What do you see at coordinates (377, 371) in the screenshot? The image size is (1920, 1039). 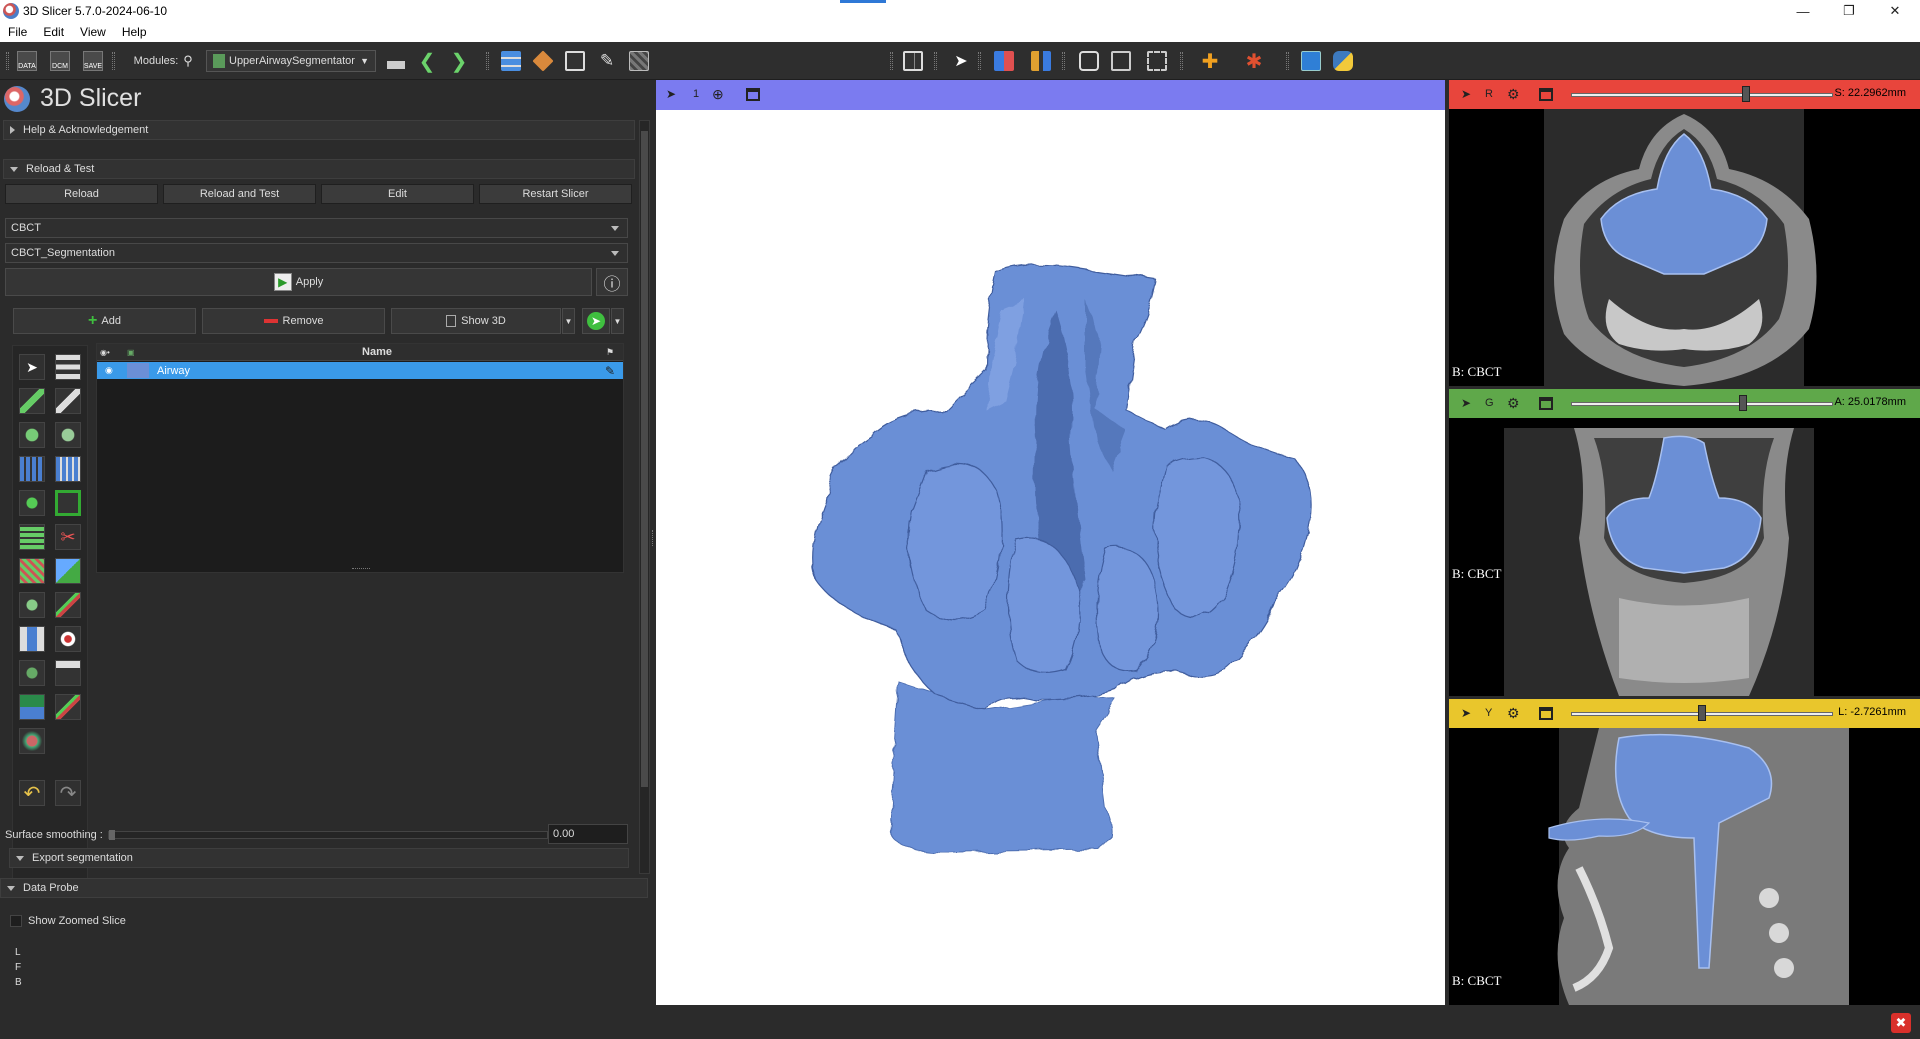 I see `segment-name: Airway` at bounding box center [377, 371].